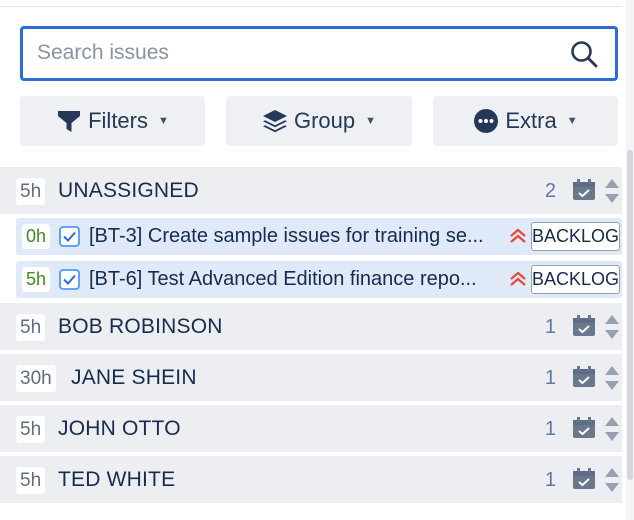 Image resolution: width=634 pixels, height=520 pixels. Describe the element at coordinates (297, 53) in the screenshot. I see `search-input` at that location.